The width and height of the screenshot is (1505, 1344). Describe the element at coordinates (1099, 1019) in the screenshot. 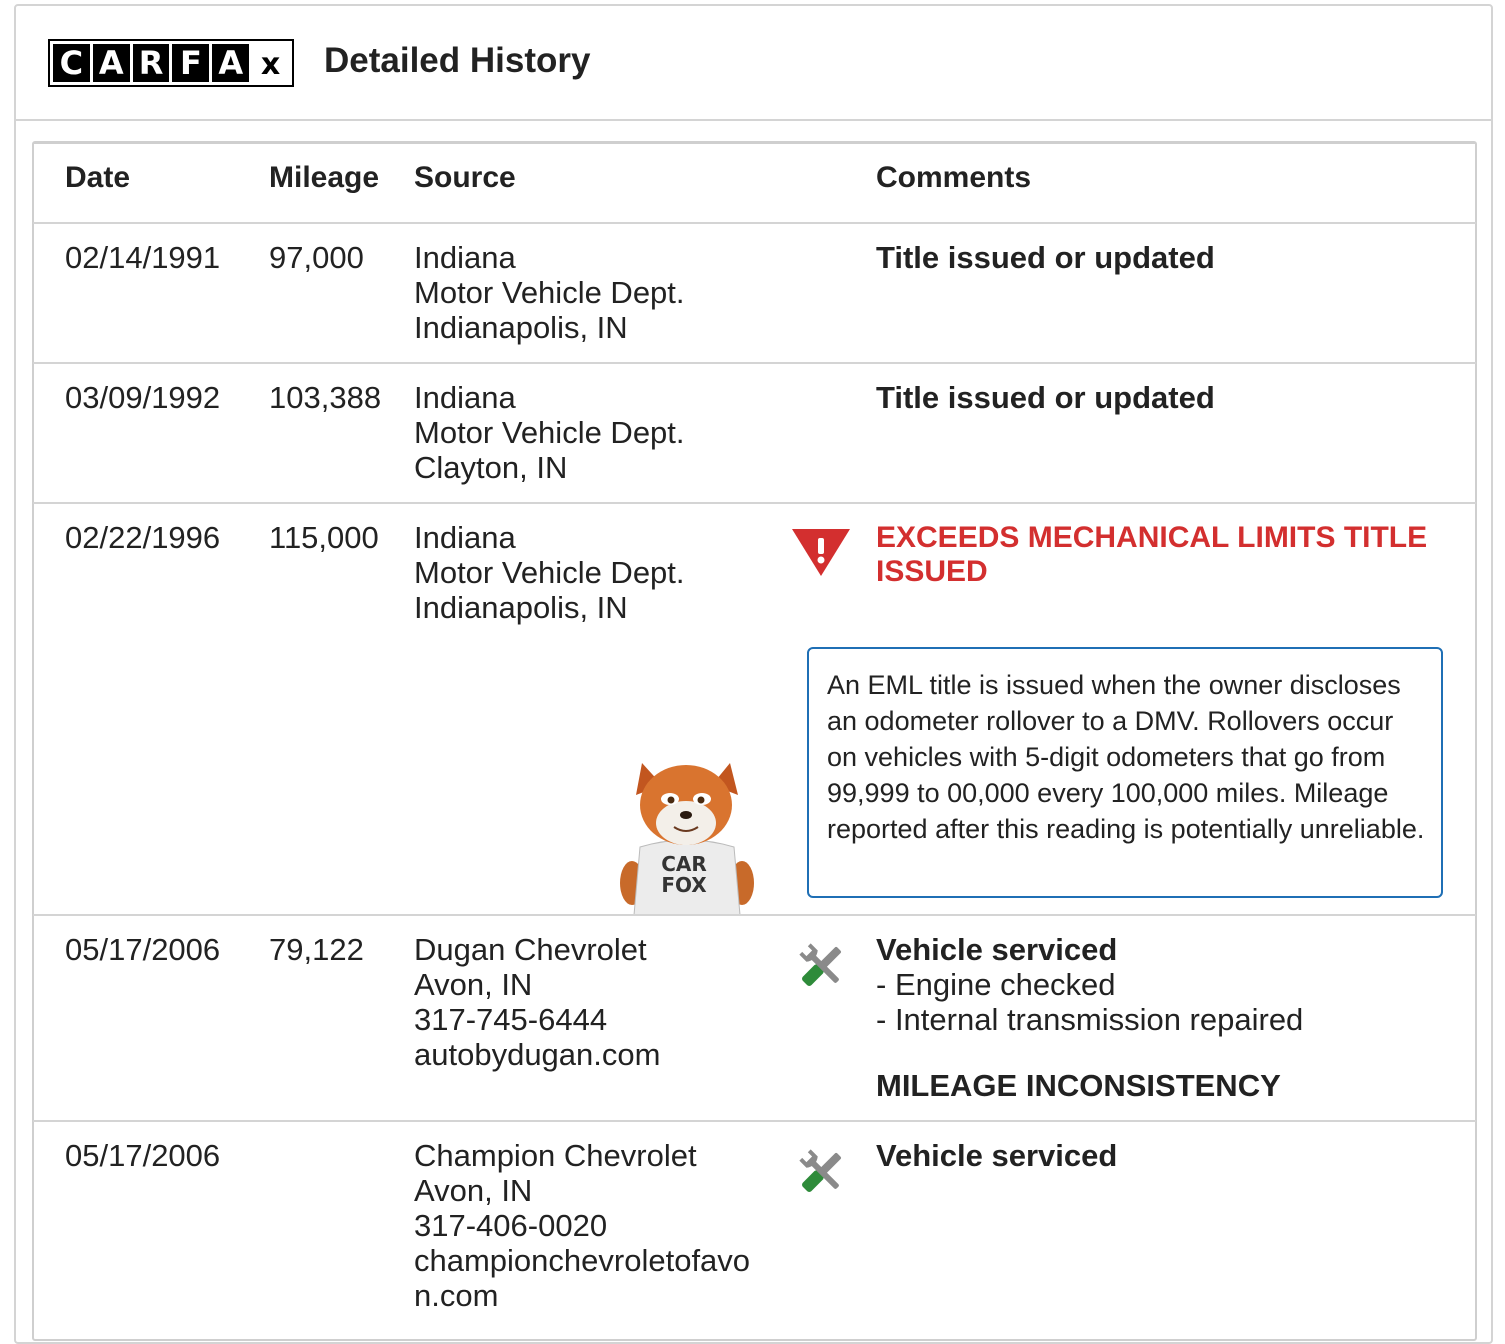

I see `detail-text: Internal transmission repaired` at that location.